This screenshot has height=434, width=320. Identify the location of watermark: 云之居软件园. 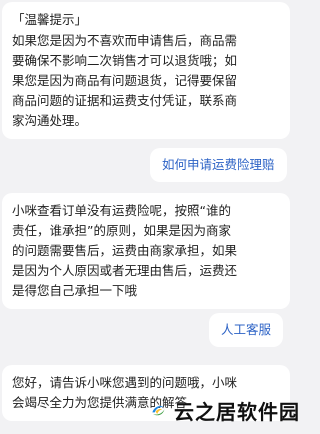
(225, 410).